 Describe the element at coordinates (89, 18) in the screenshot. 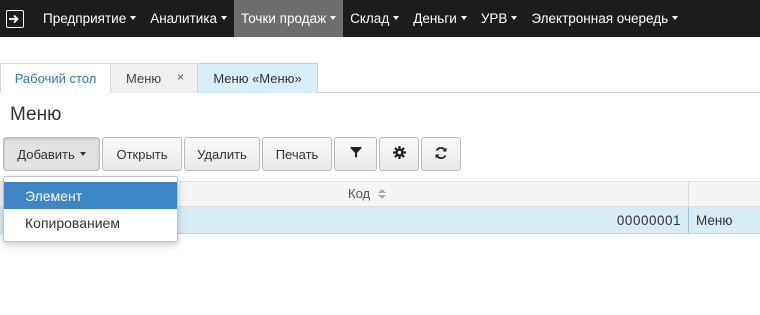

I see `nav-item-enterprise: Предприятие` at that location.